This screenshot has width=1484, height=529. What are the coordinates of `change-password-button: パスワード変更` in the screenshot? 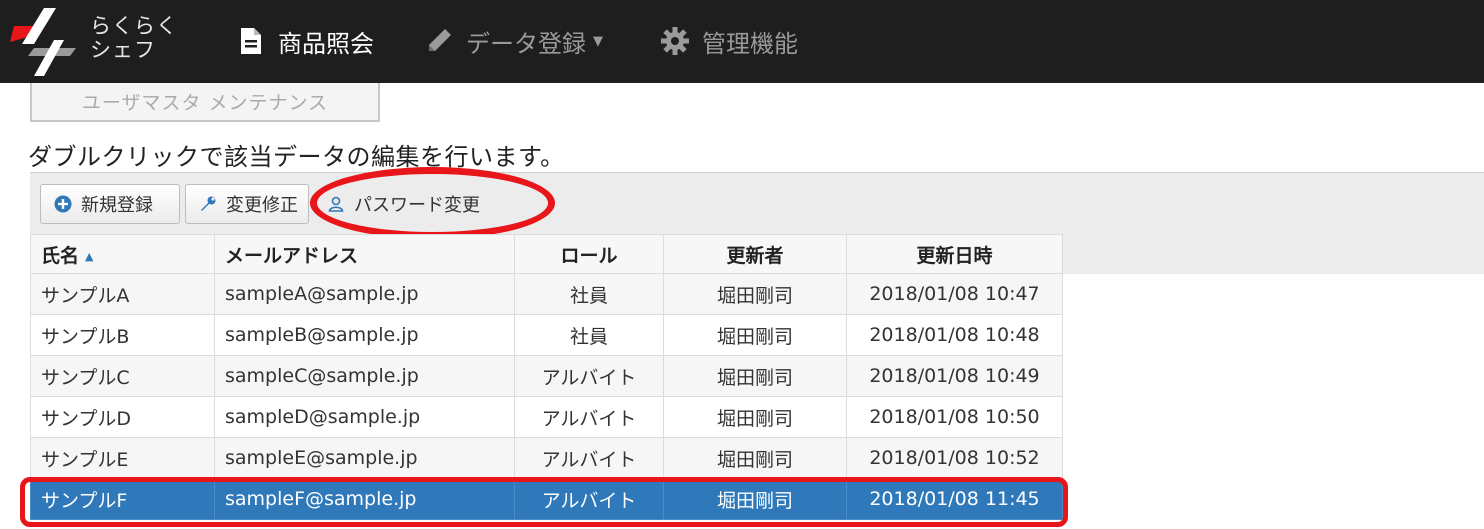 It's located at (420, 204).